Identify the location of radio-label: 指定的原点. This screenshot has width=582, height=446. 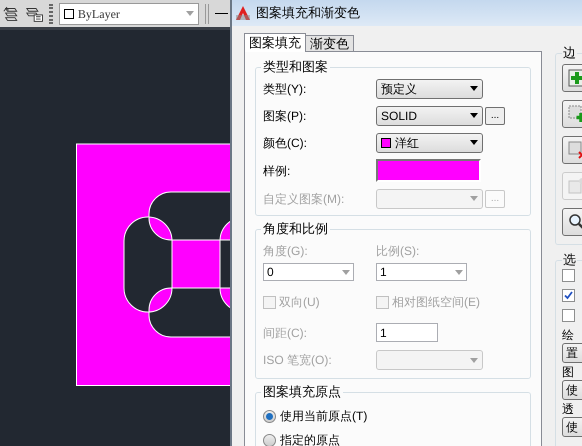
(310, 439).